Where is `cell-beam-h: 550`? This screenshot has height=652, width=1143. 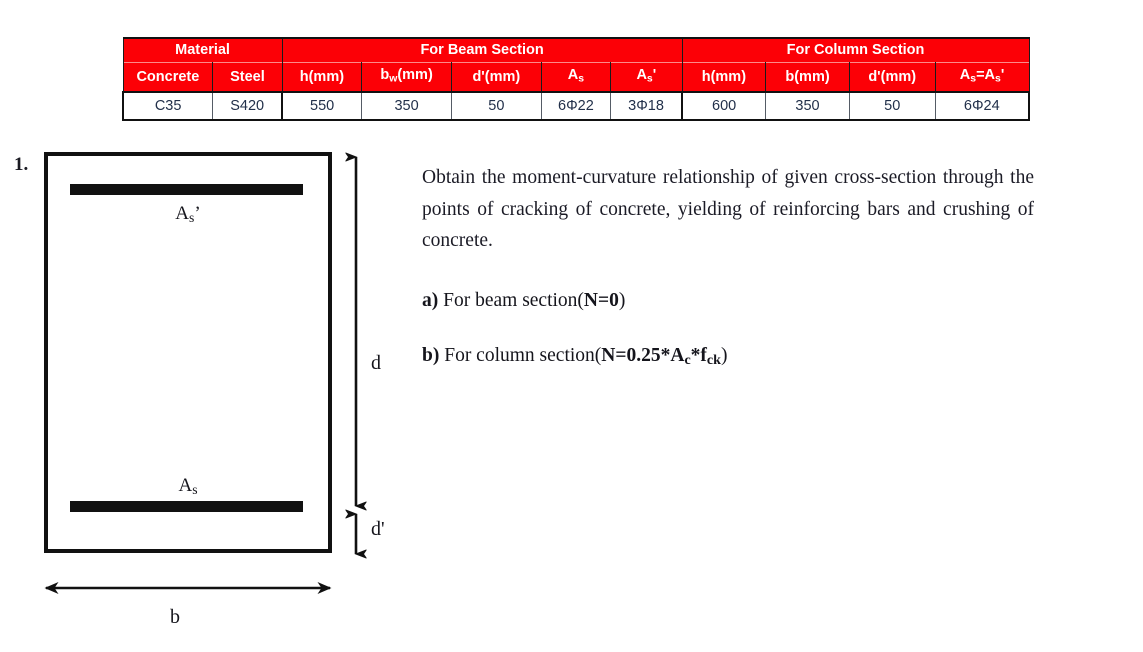
cell-beam-h: 550 is located at coordinates (322, 106).